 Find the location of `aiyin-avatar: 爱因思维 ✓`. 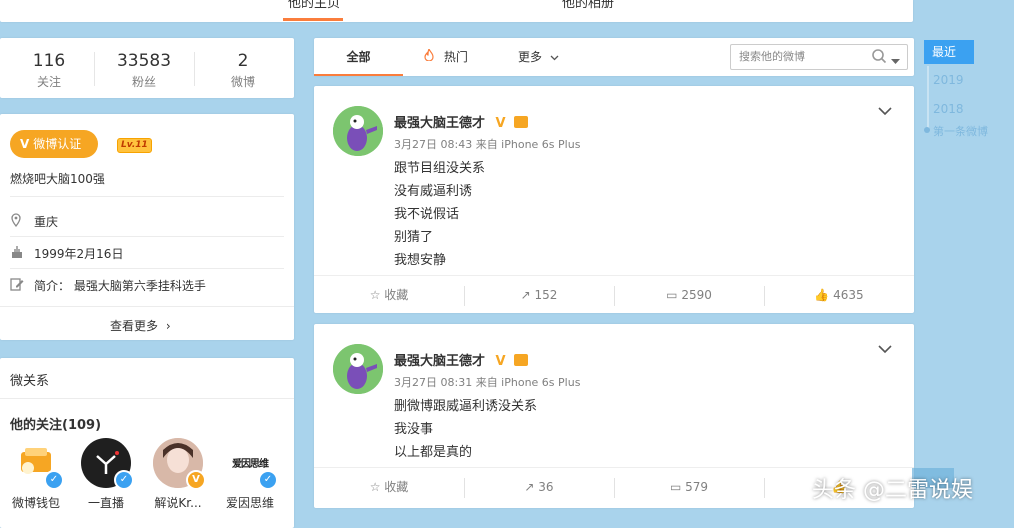

aiyin-avatar: 爱因思维 ✓ is located at coordinates (251, 464).